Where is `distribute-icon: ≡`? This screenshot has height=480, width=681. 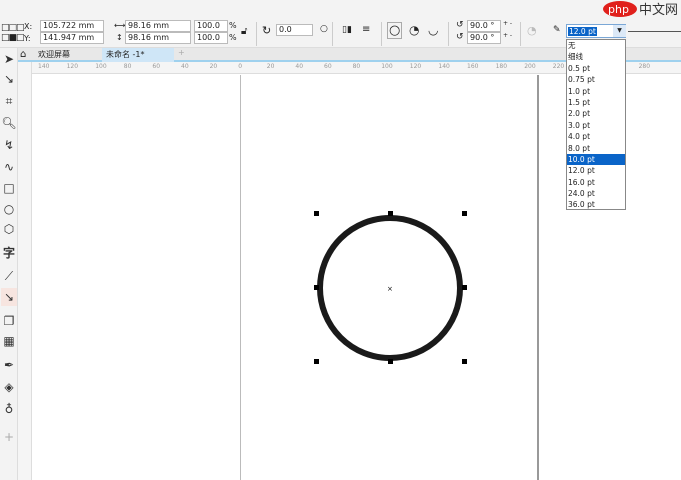
distribute-icon: ≡ is located at coordinates (366, 29).